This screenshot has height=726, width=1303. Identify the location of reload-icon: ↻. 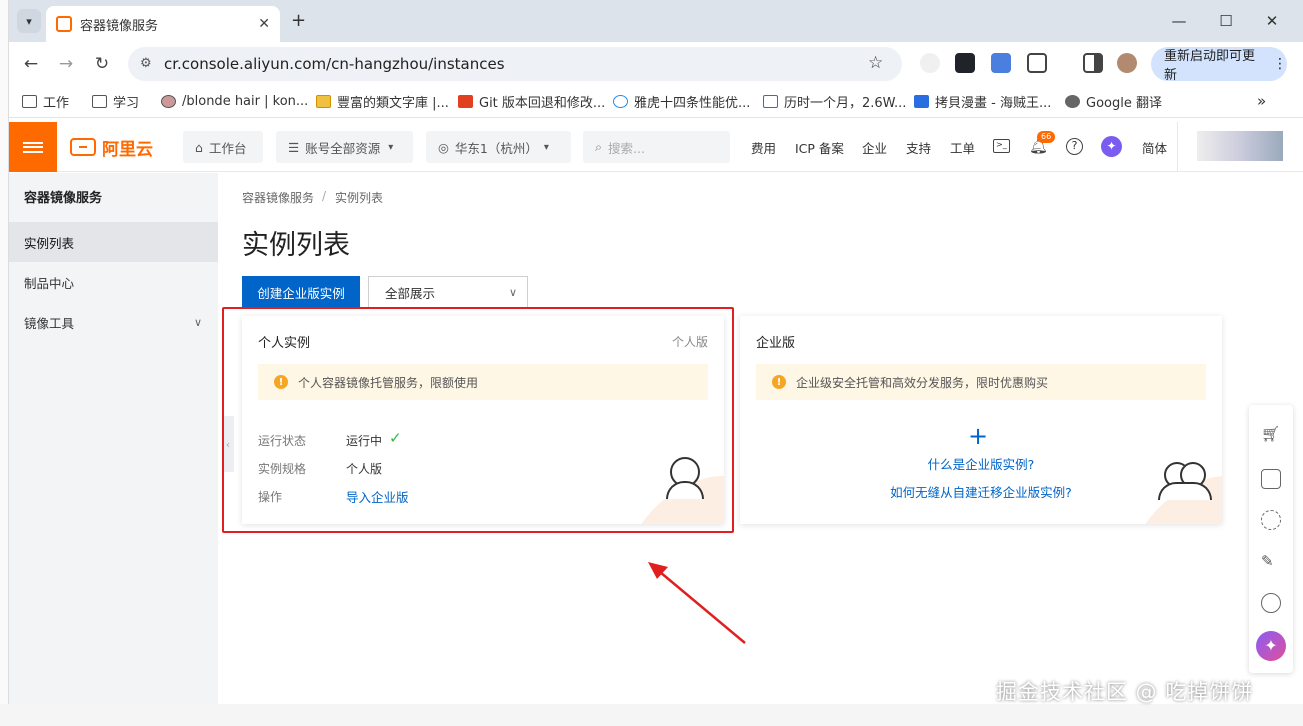
(102, 64).